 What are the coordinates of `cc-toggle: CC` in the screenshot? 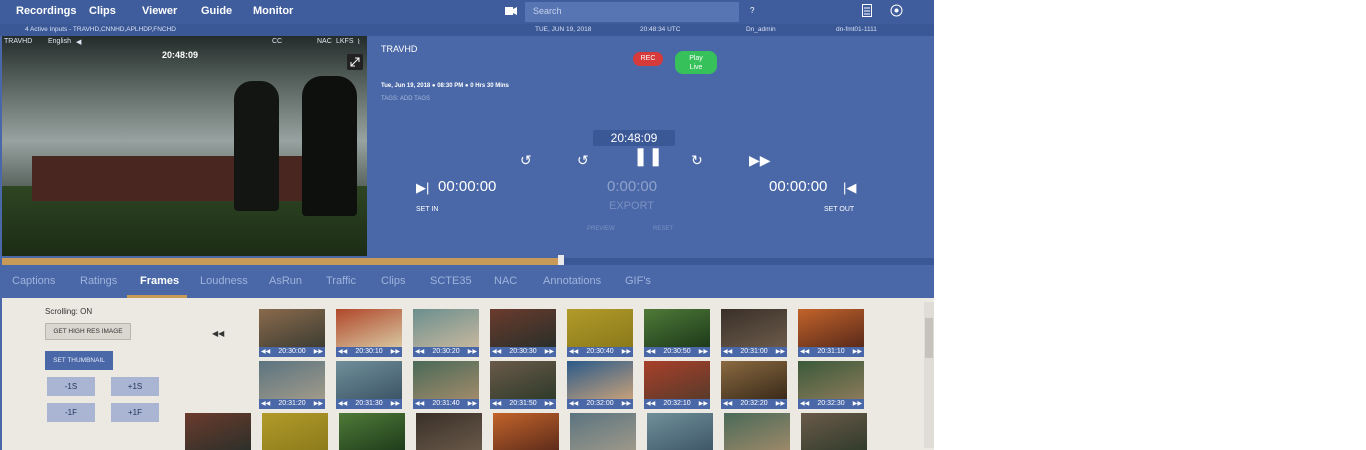 It's located at (277, 41).